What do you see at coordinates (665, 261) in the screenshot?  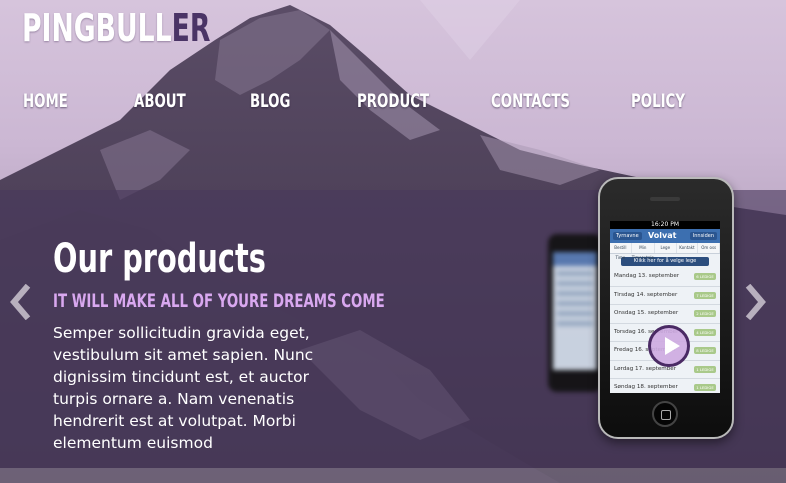 I see `phone-chooser: Klikk her for å velge lege` at bounding box center [665, 261].